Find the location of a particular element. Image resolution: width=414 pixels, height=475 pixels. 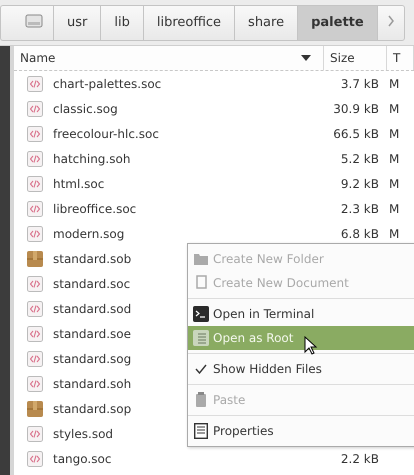

file-size: 30.9 kB is located at coordinates (356, 109).